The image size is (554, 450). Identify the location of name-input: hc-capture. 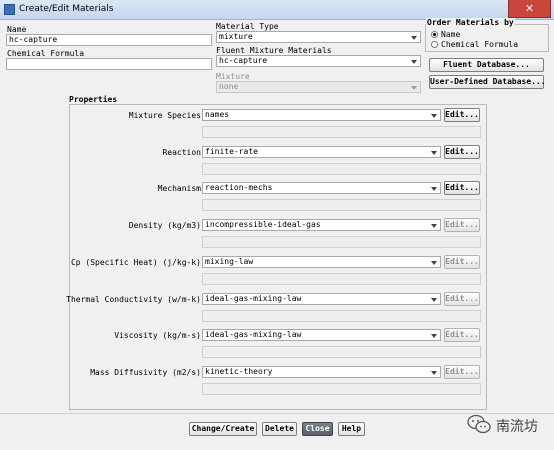
(109, 40).